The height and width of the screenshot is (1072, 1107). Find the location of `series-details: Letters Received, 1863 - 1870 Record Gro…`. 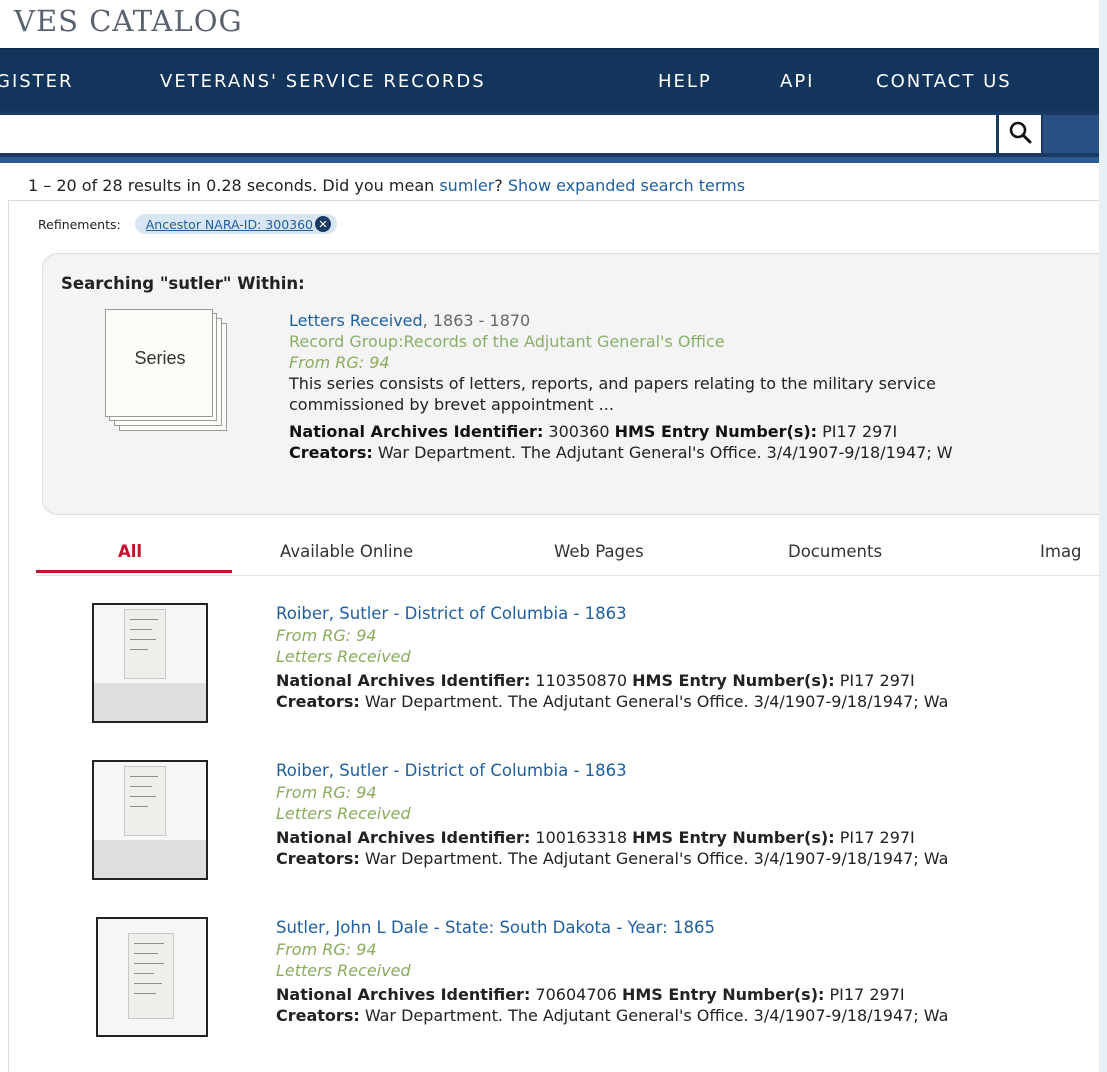

series-details: Letters Received, 1863 - 1870 Record Gro… is located at coordinates (621, 386).